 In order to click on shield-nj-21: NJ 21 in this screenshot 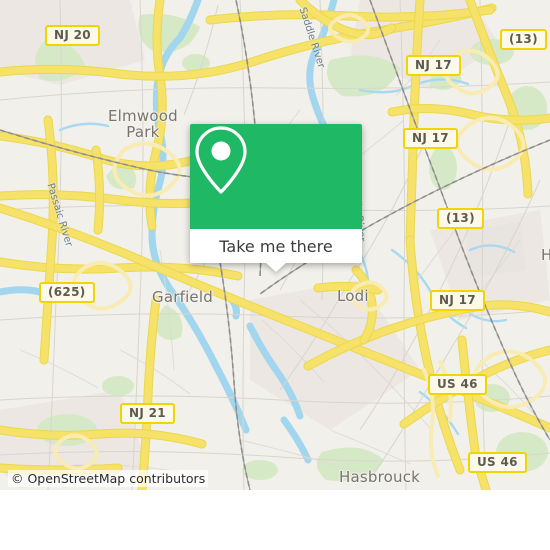, I will do `click(147, 413)`.